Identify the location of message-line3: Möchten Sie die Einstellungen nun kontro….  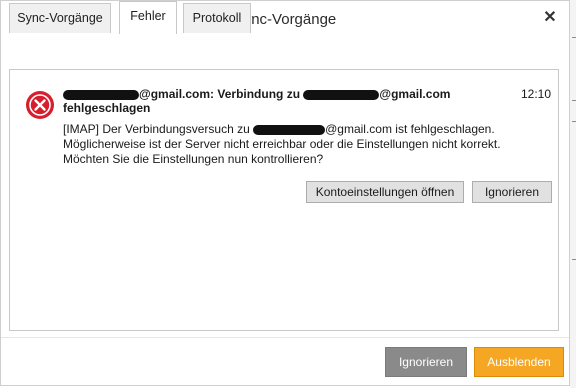
(193, 159).